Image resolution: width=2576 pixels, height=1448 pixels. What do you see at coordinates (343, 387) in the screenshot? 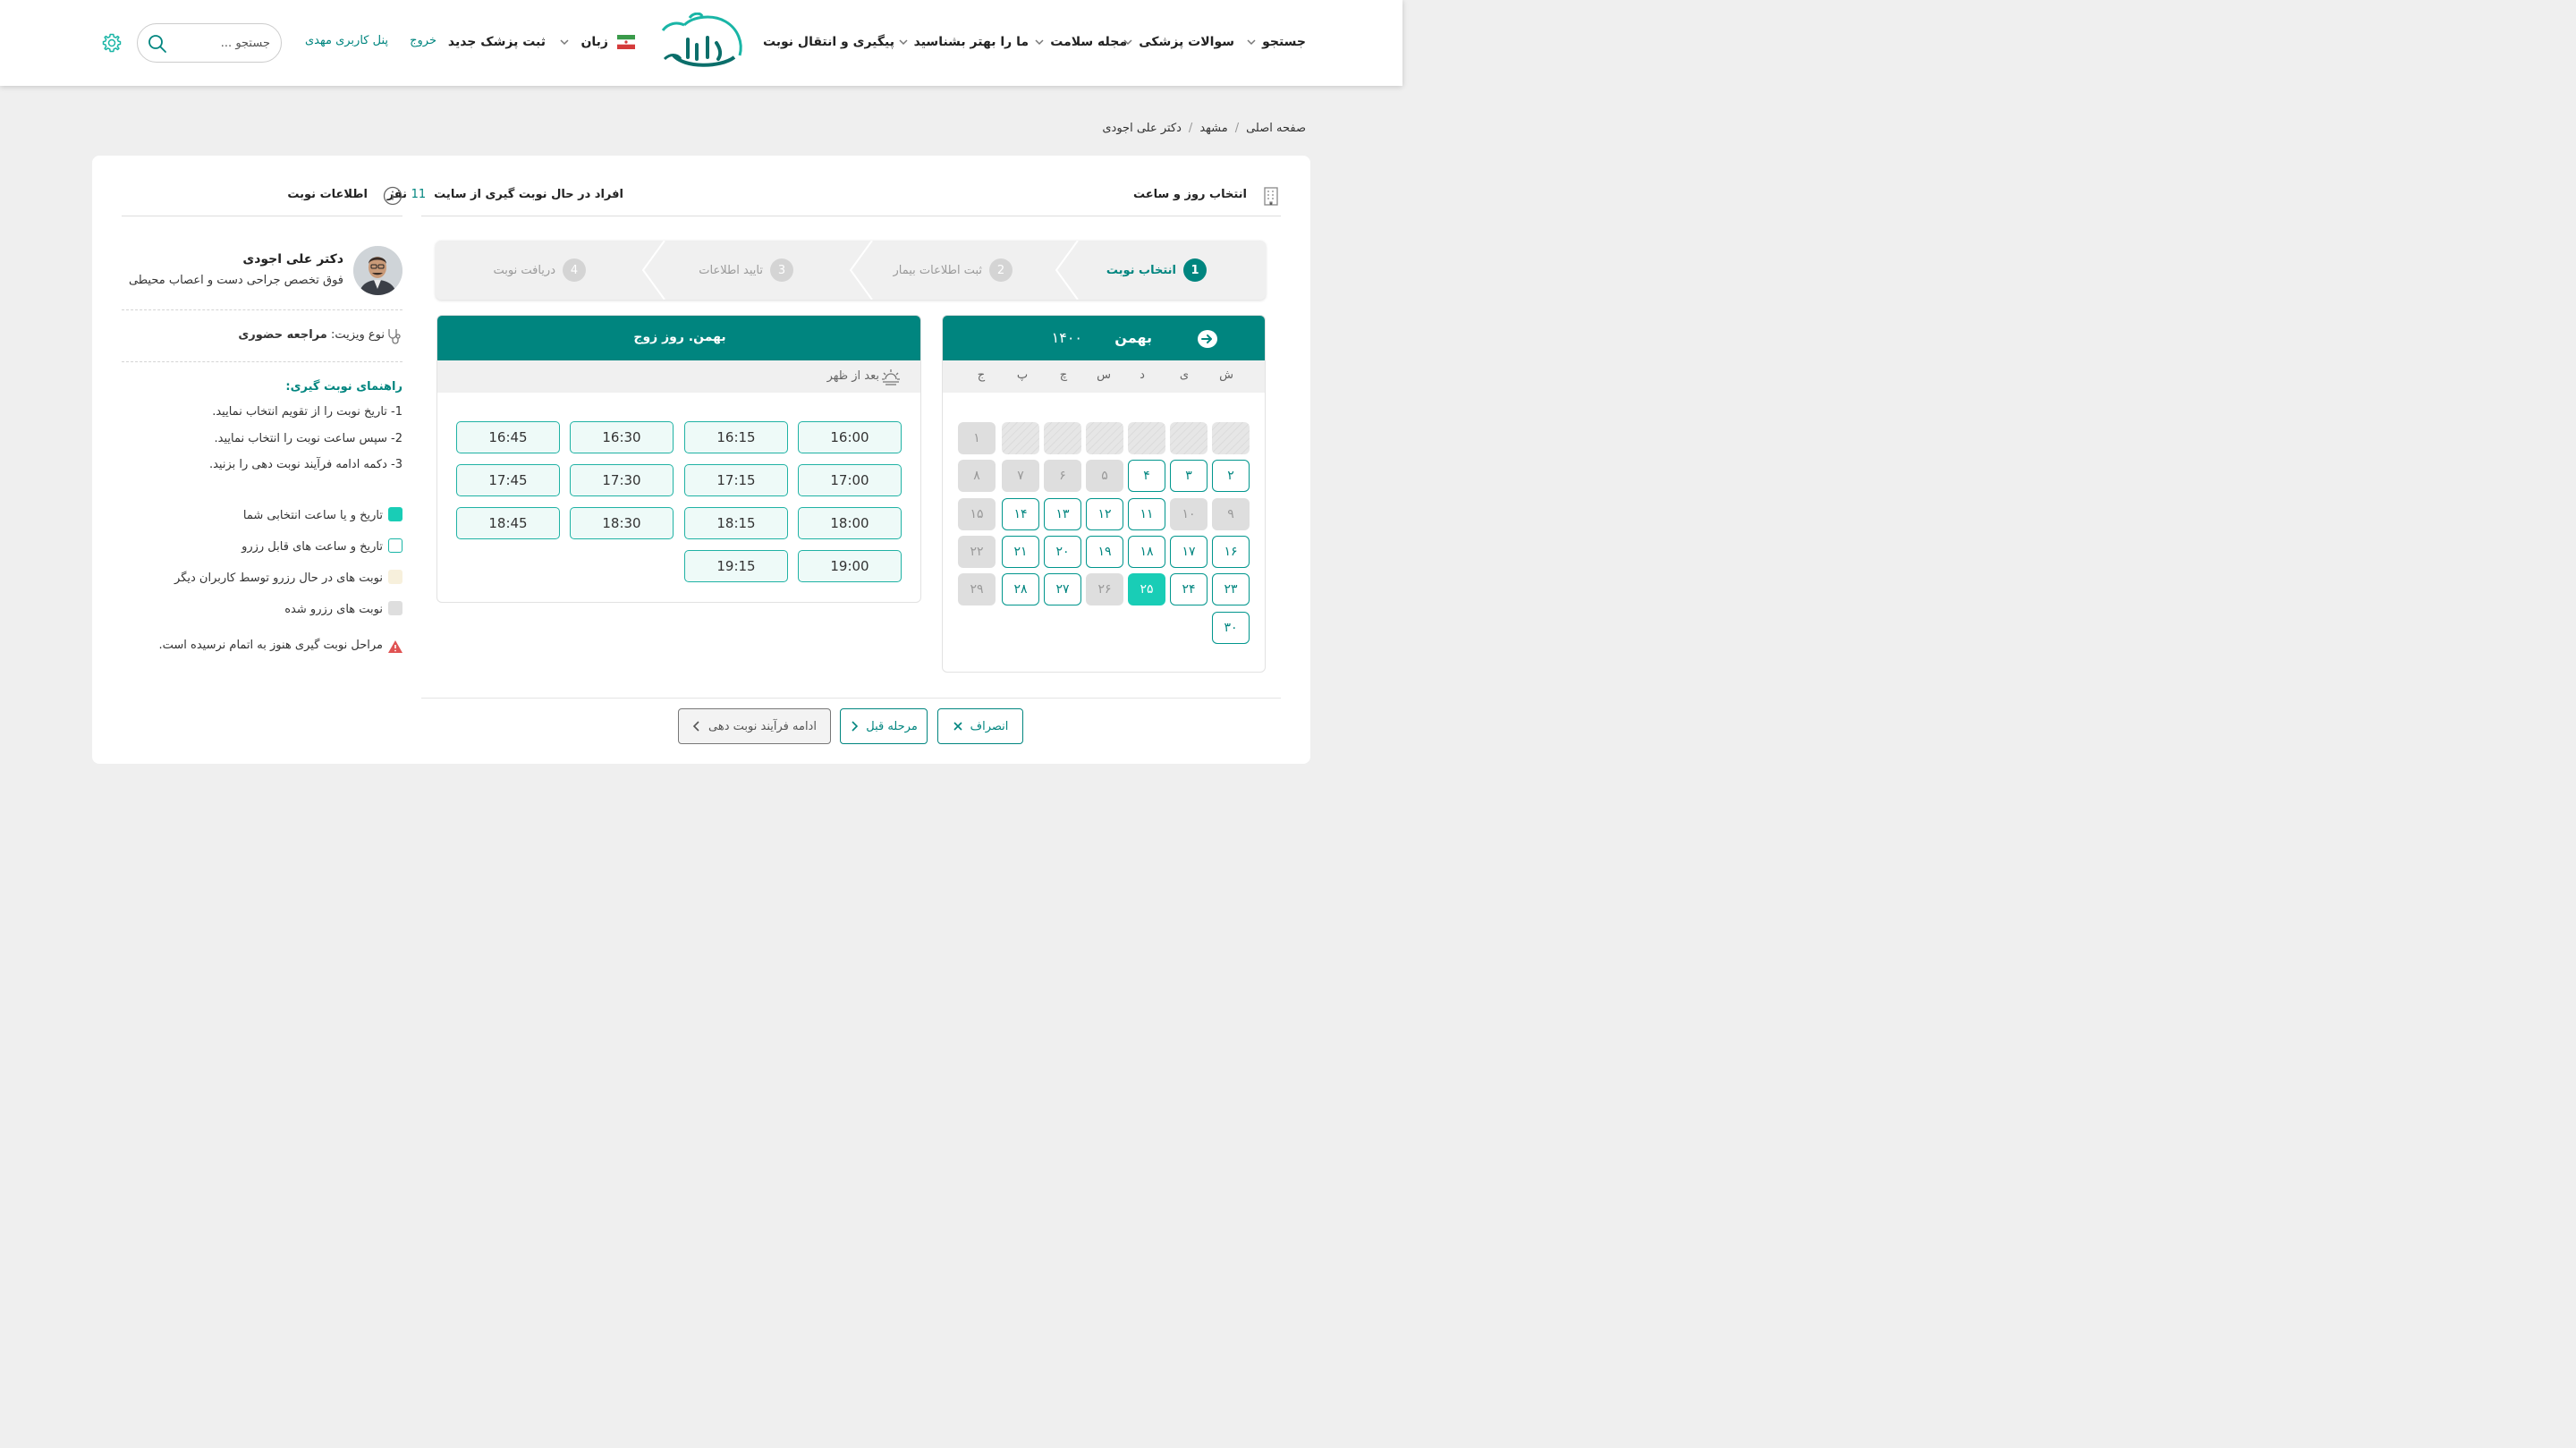
I see `guide-title: راهنمای نوبت گیری:` at bounding box center [343, 387].